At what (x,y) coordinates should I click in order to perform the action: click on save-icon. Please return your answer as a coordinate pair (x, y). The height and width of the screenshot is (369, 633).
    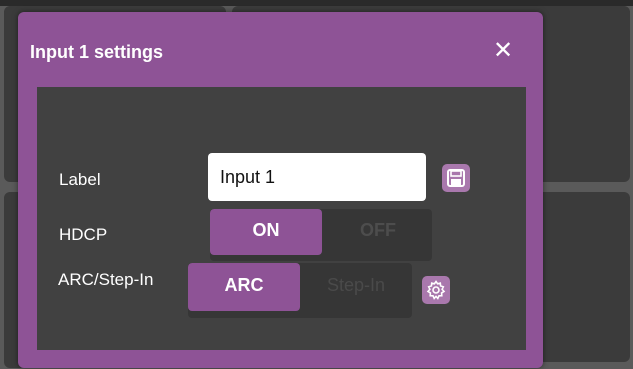
    Looking at the image, I should click on (456, 178).